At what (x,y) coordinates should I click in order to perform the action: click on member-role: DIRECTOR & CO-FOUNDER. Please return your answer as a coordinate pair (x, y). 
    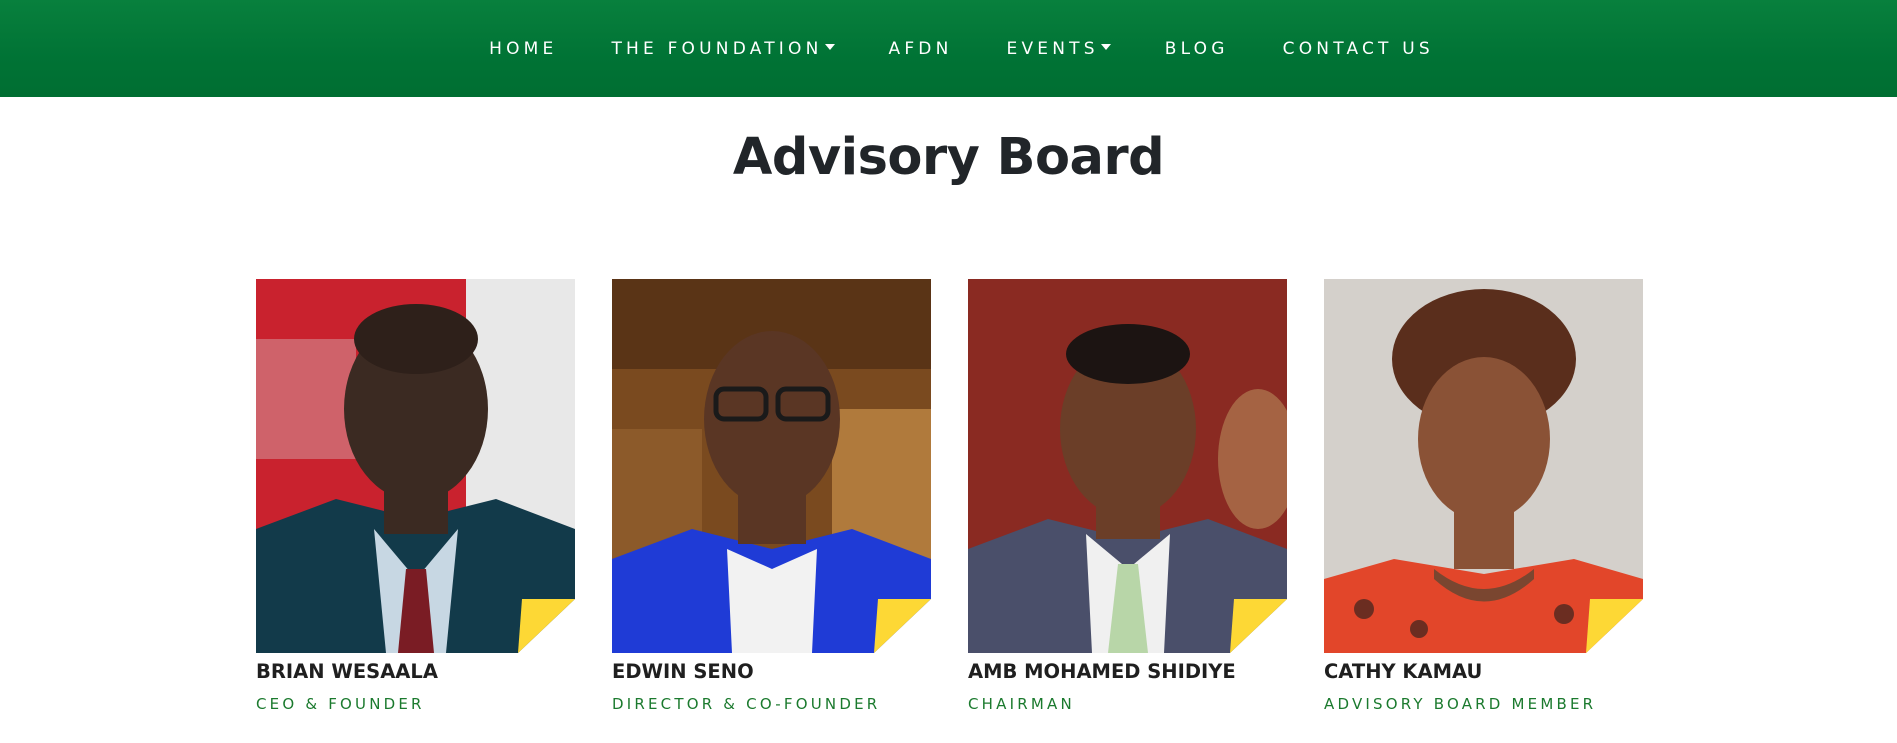
    Looking at the image, I should click on (746, 704).